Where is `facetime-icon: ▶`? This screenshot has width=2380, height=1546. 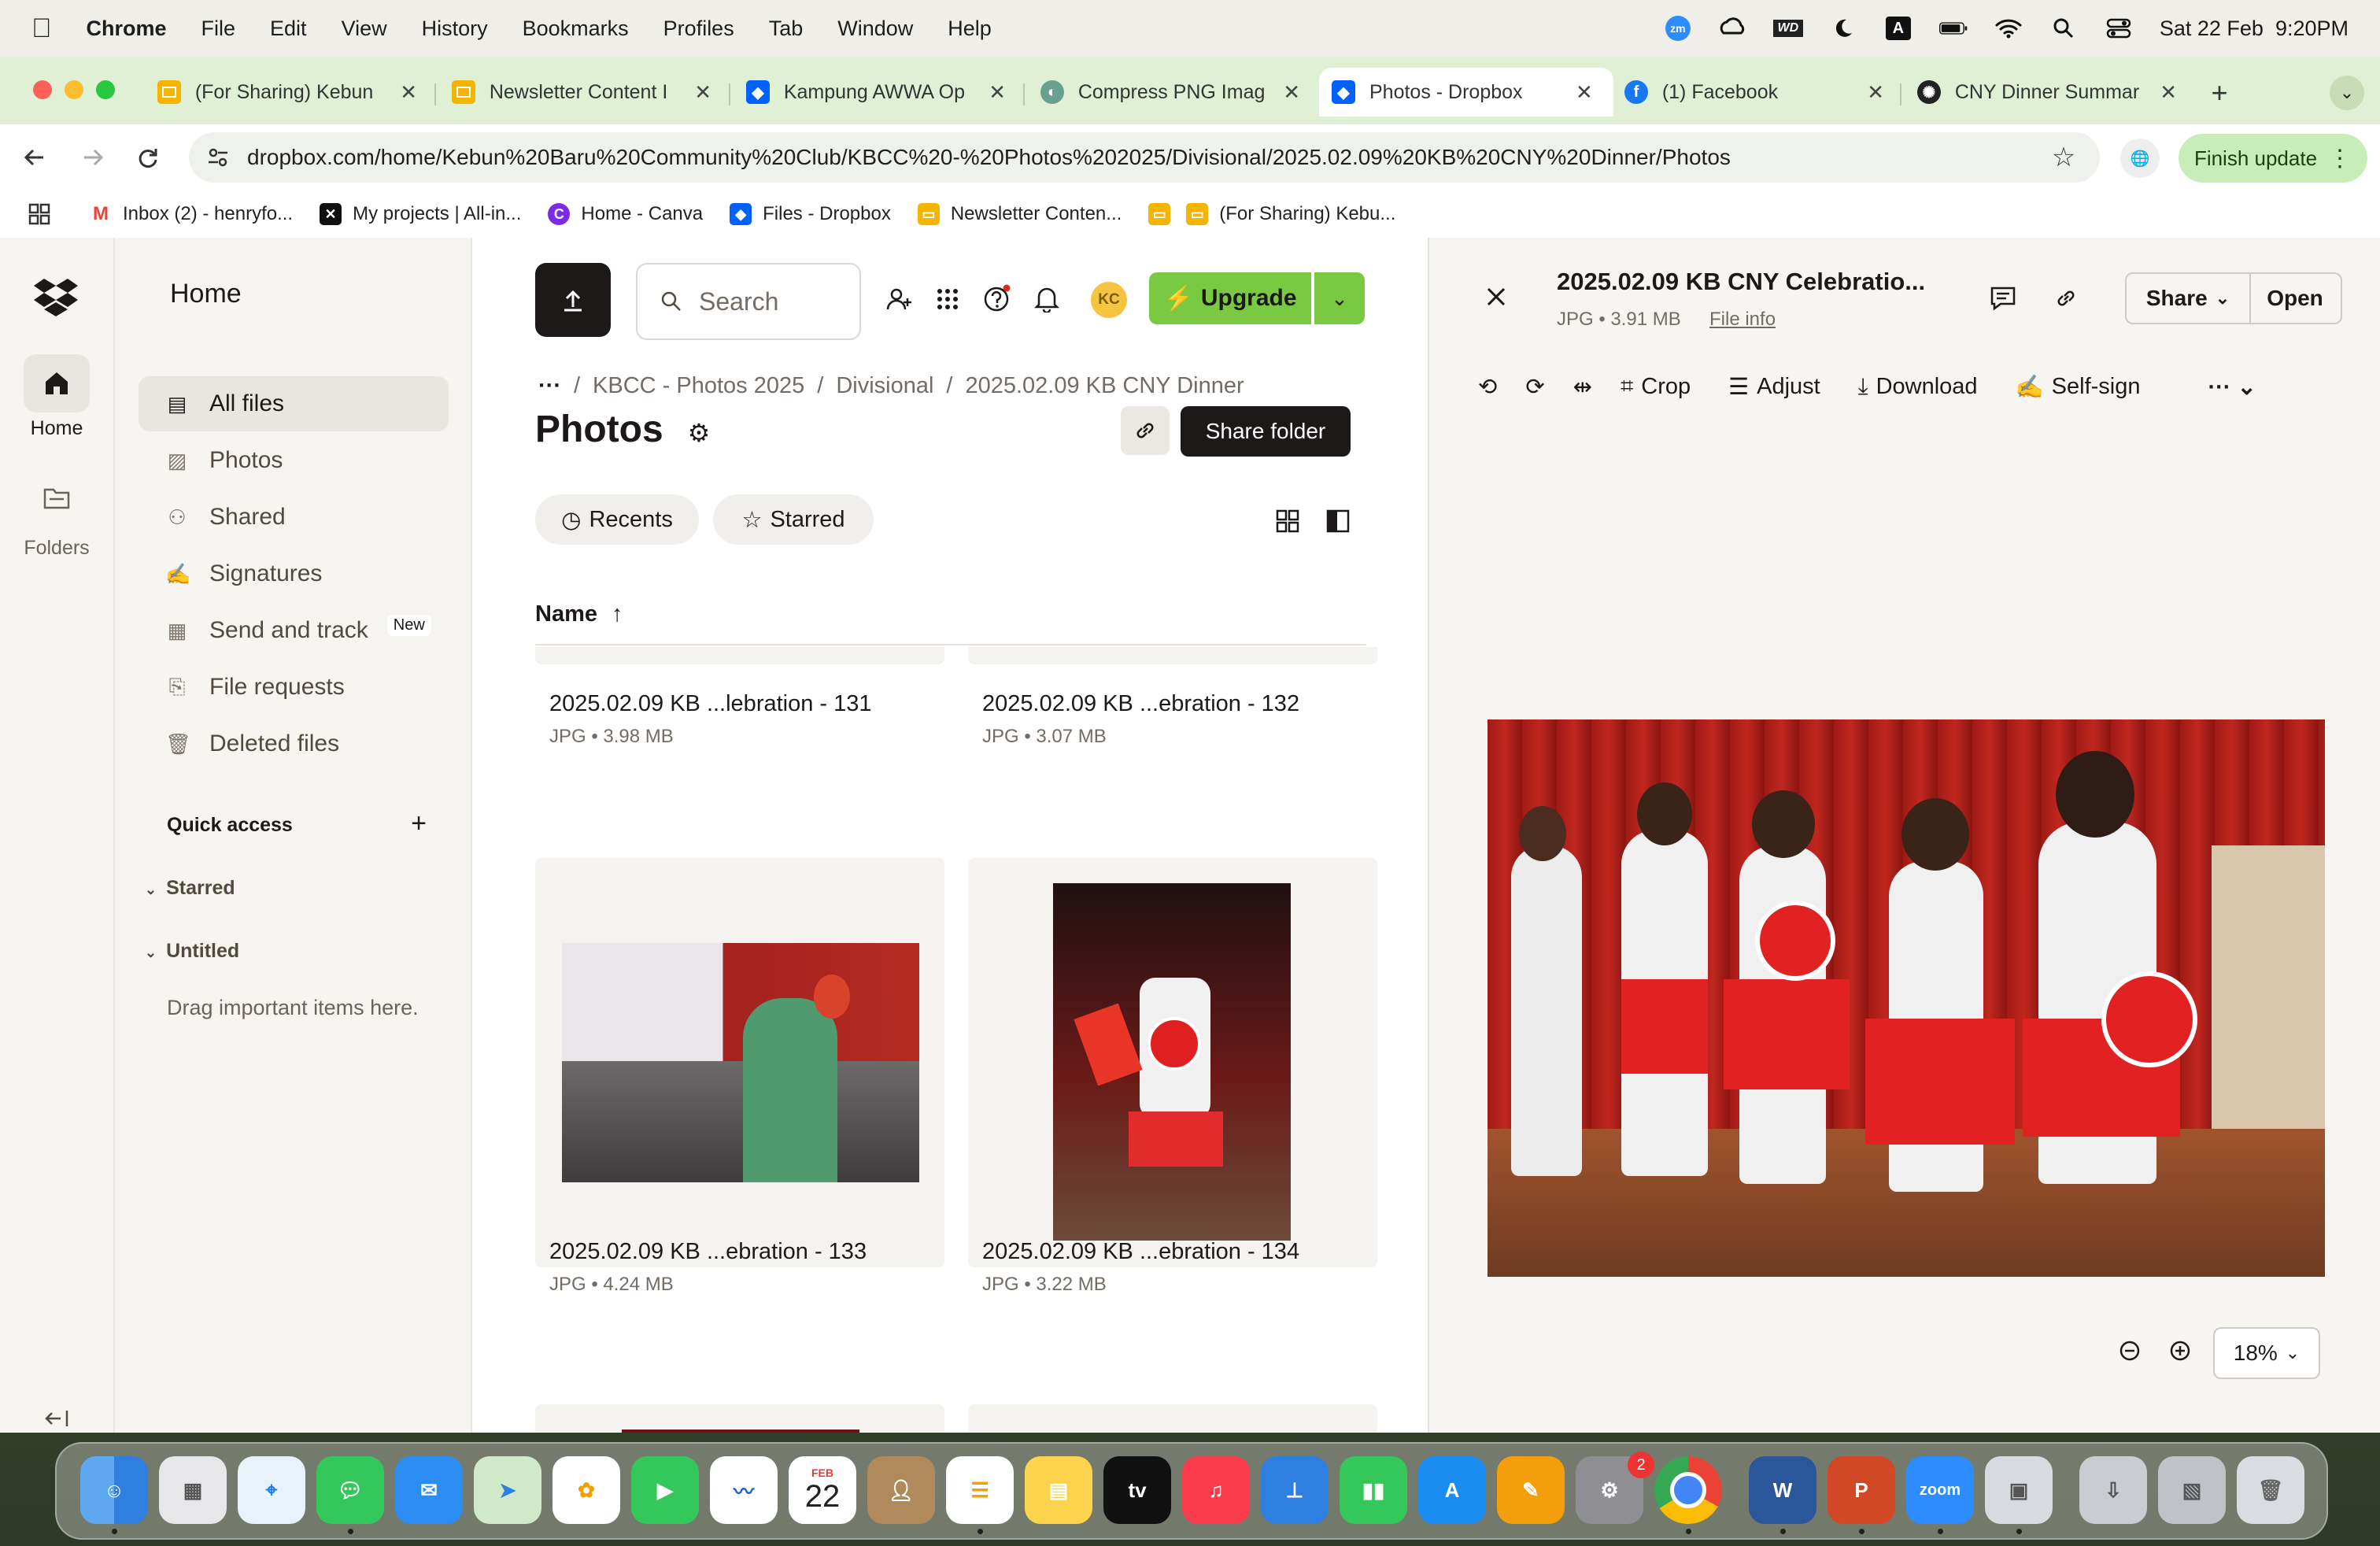
facetime-icon: ▶ is located at coordinates (665, 1490).